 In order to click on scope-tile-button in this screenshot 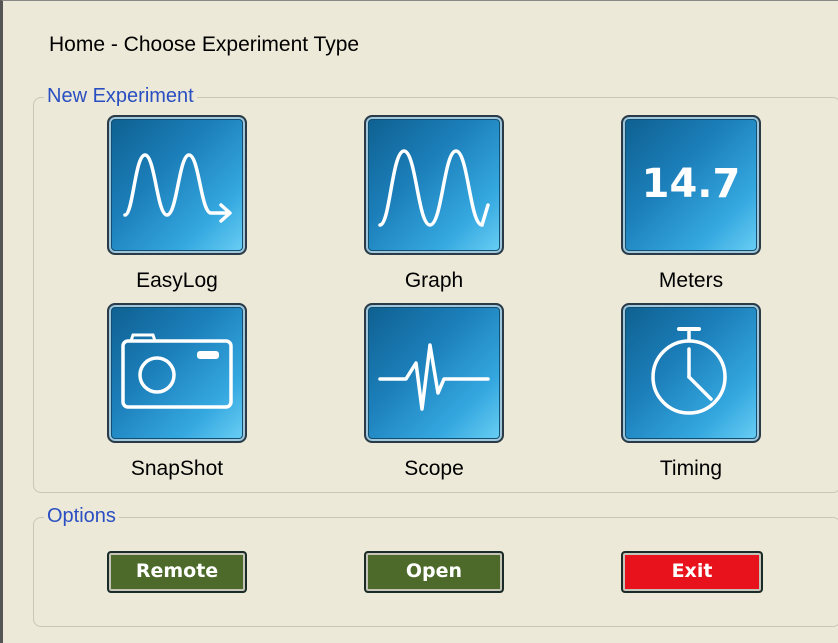, I will do `click(434, 373)`.